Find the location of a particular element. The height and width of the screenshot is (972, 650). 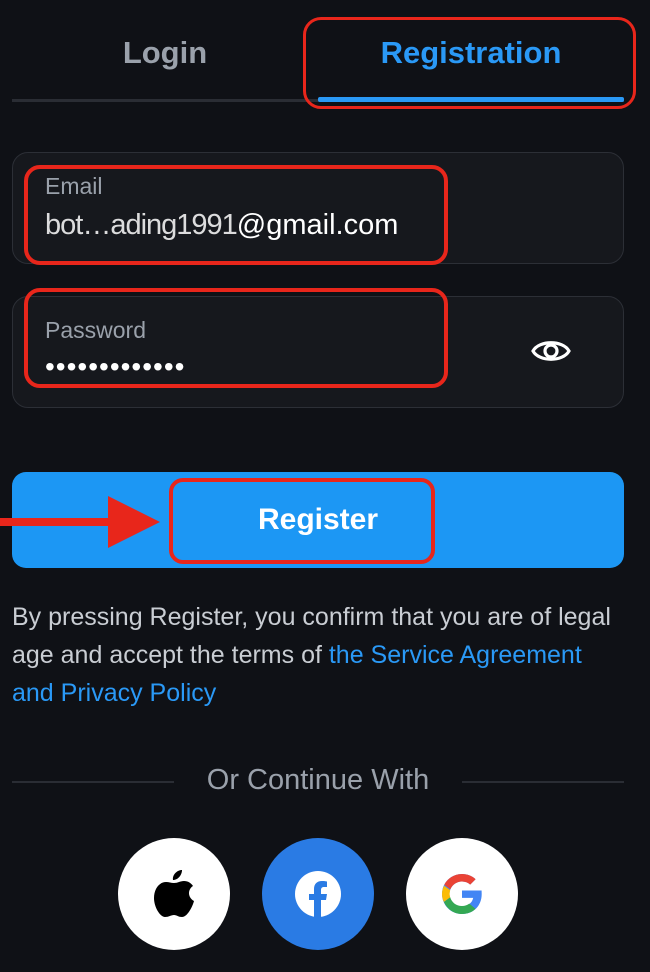

highlight-box-password is located at coordinates (236, 338).